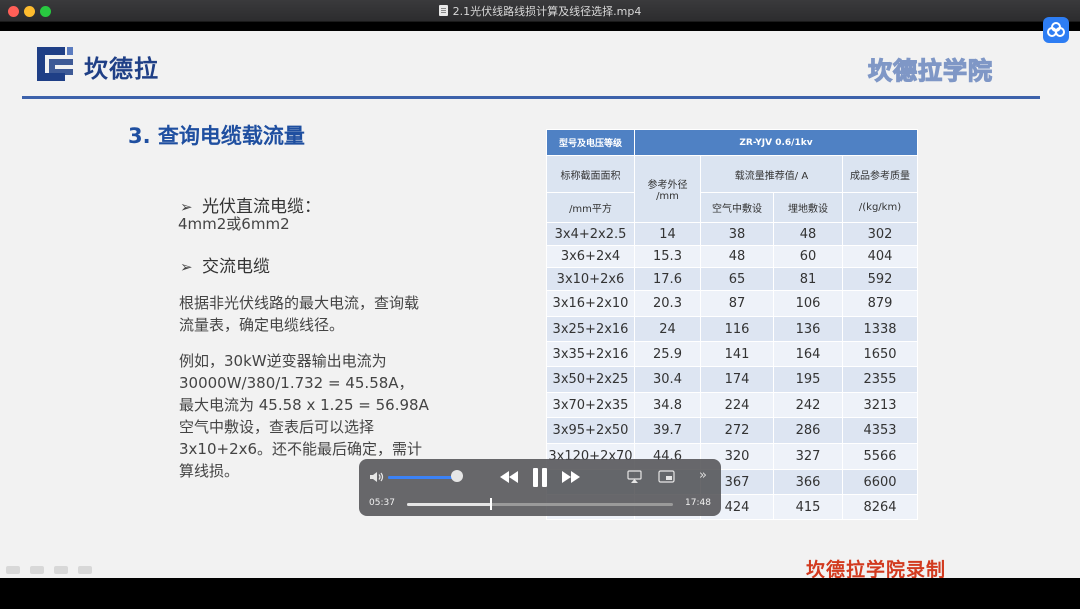  I want to click on cell-ground: 366, so click(808, 482).